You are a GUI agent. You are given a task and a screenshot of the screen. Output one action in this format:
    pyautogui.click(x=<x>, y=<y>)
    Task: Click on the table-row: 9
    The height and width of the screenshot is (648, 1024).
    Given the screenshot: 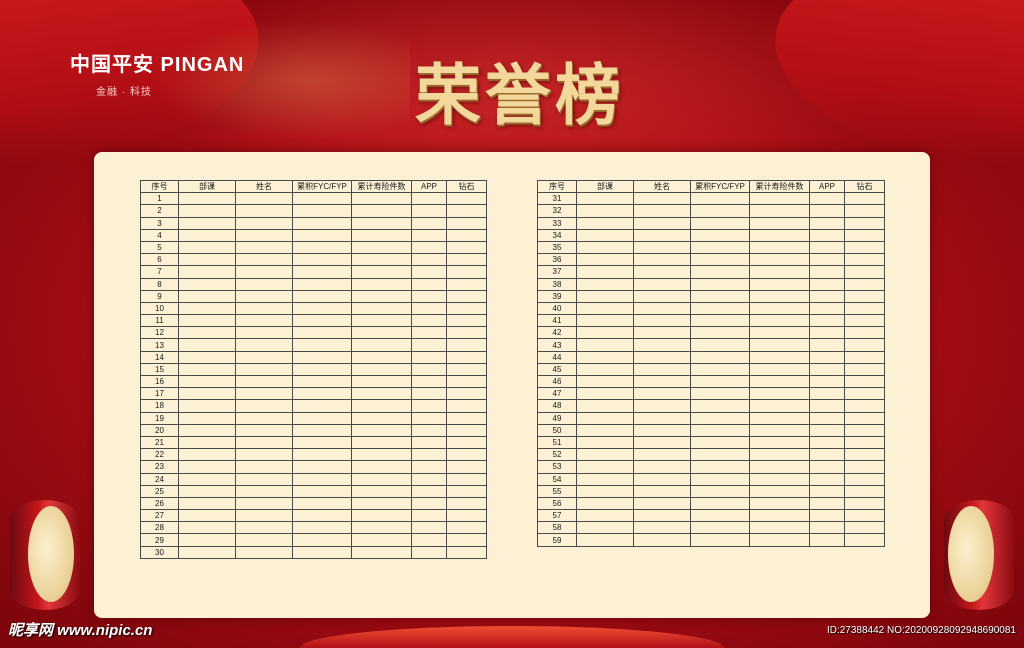 What is the action you would take?
    pyautogui.click(x=313, y=296)
    